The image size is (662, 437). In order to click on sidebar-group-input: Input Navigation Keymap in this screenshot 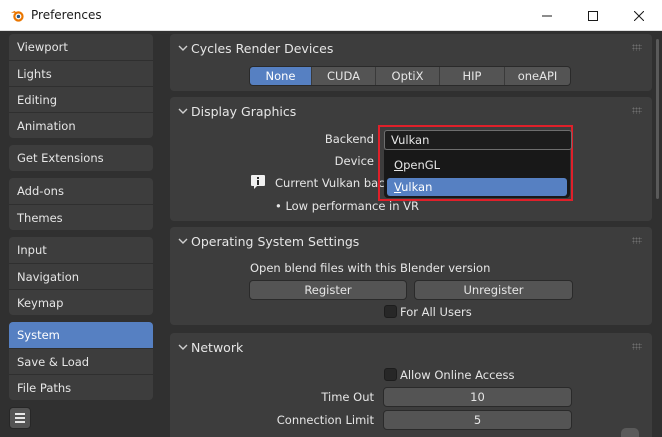, I will do `click(81, 276)`.